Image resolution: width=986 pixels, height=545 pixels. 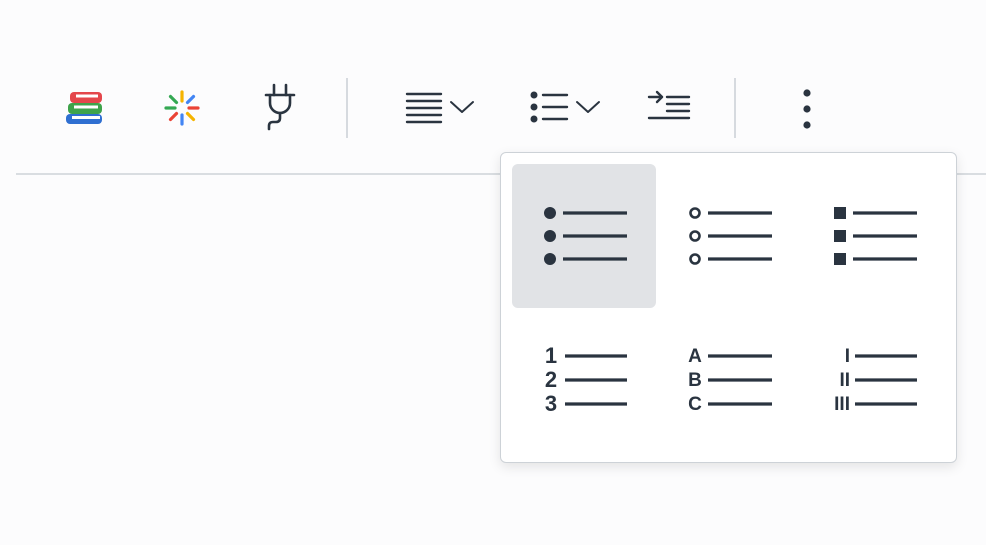 I want to click on alignment-dropdown-button, so click(x=439, y=107).